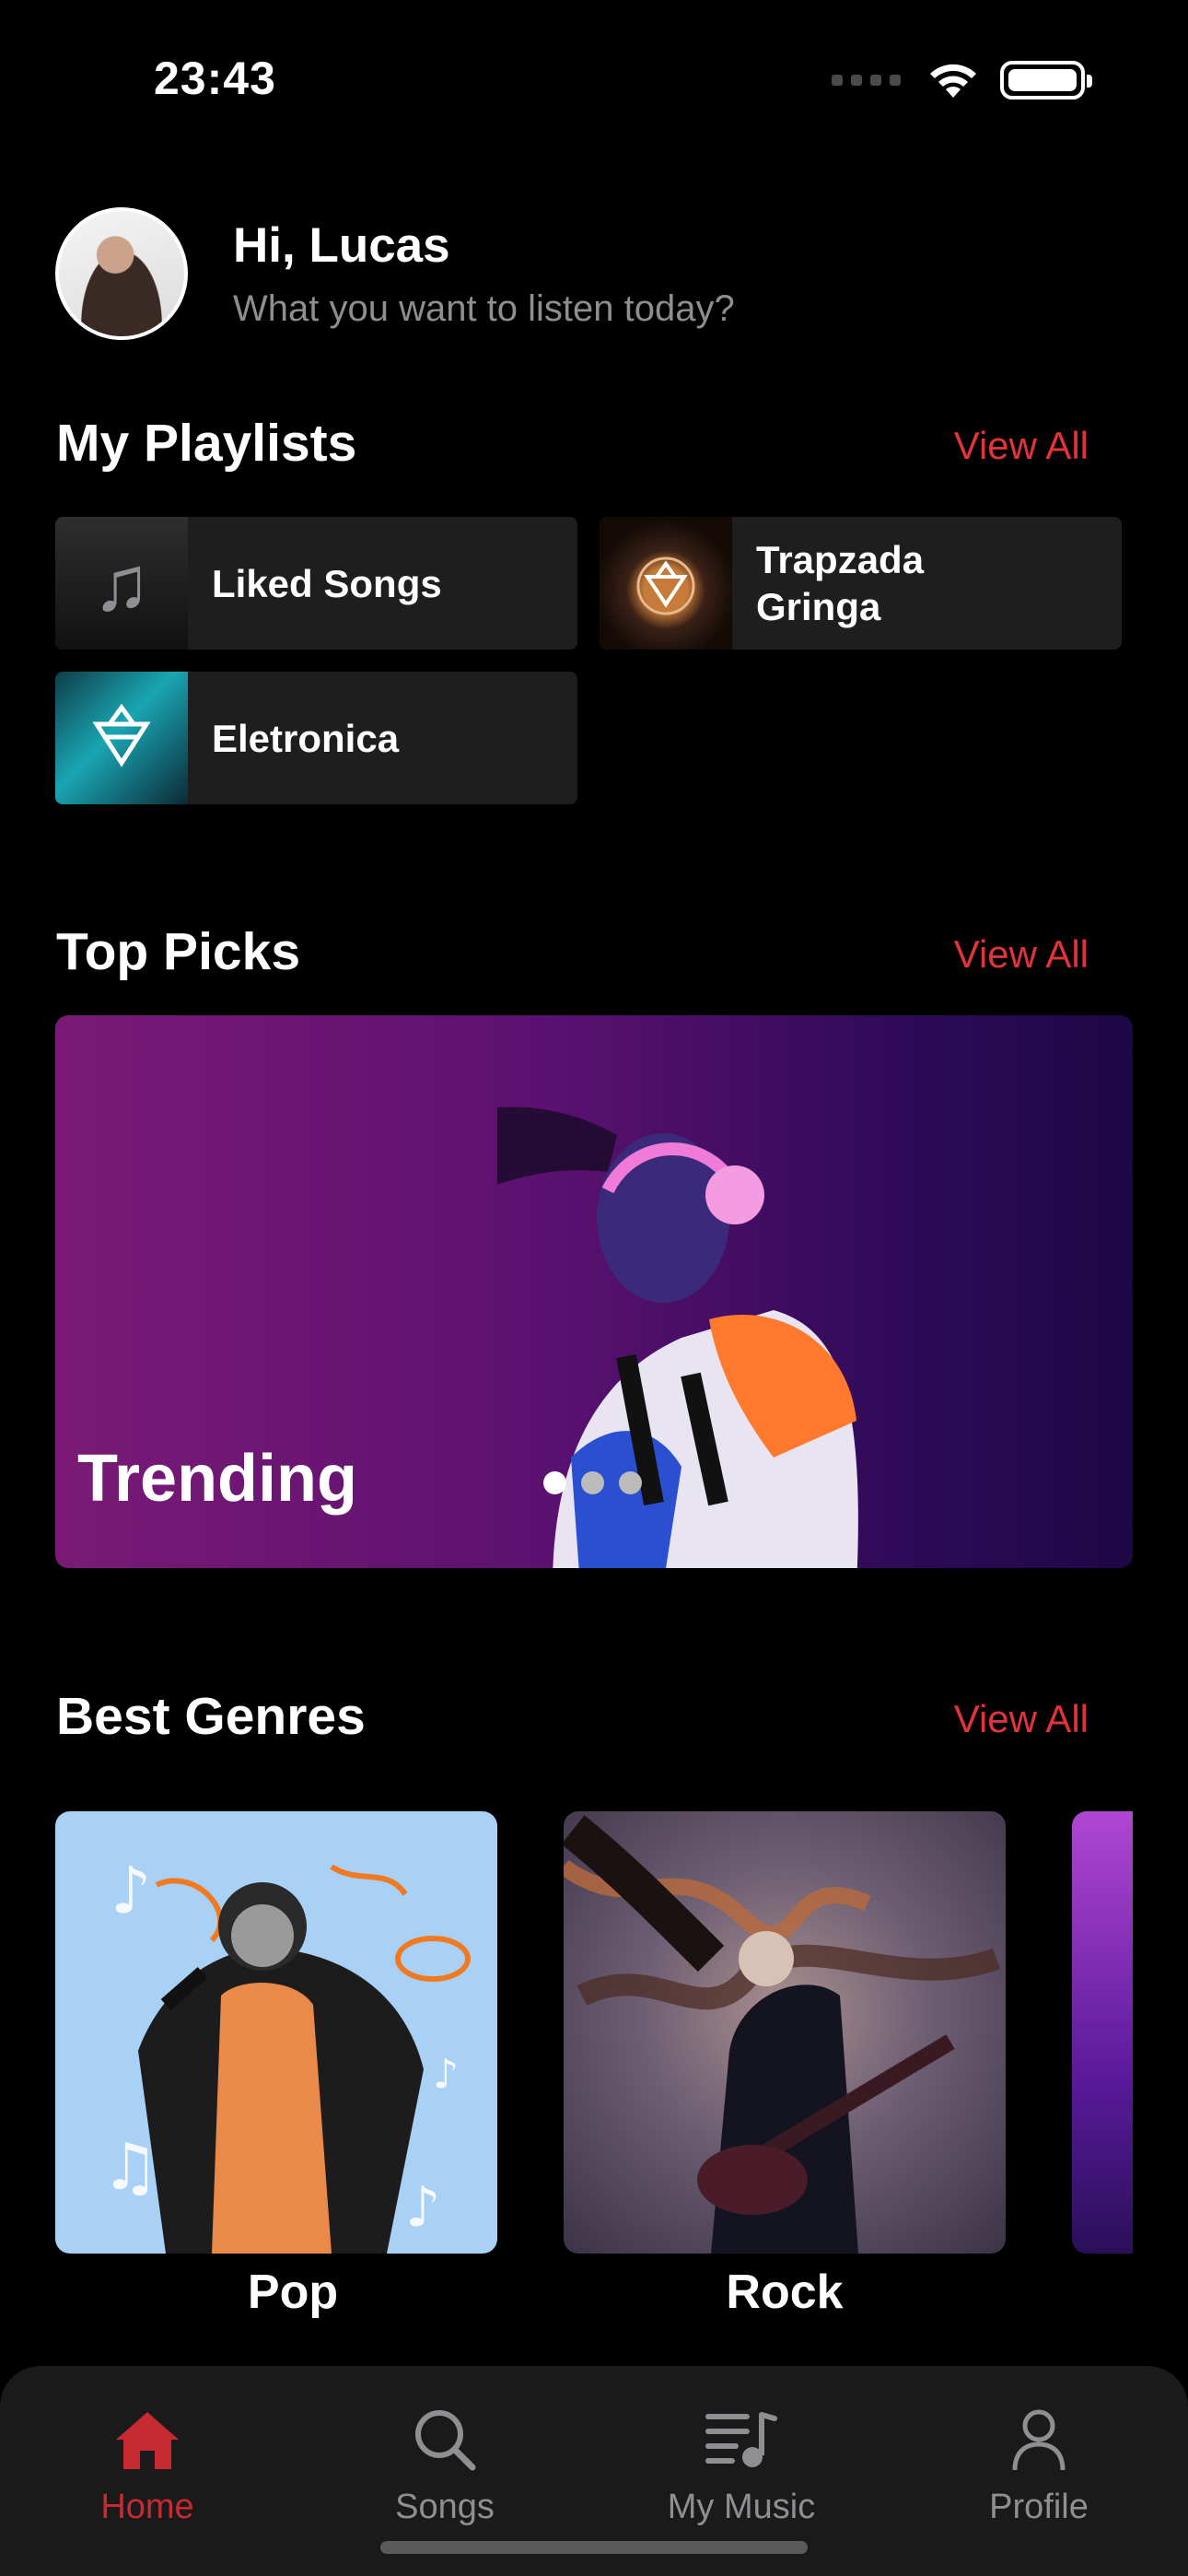  I want to click on tab-label: Profile, so click(1039, 2507).